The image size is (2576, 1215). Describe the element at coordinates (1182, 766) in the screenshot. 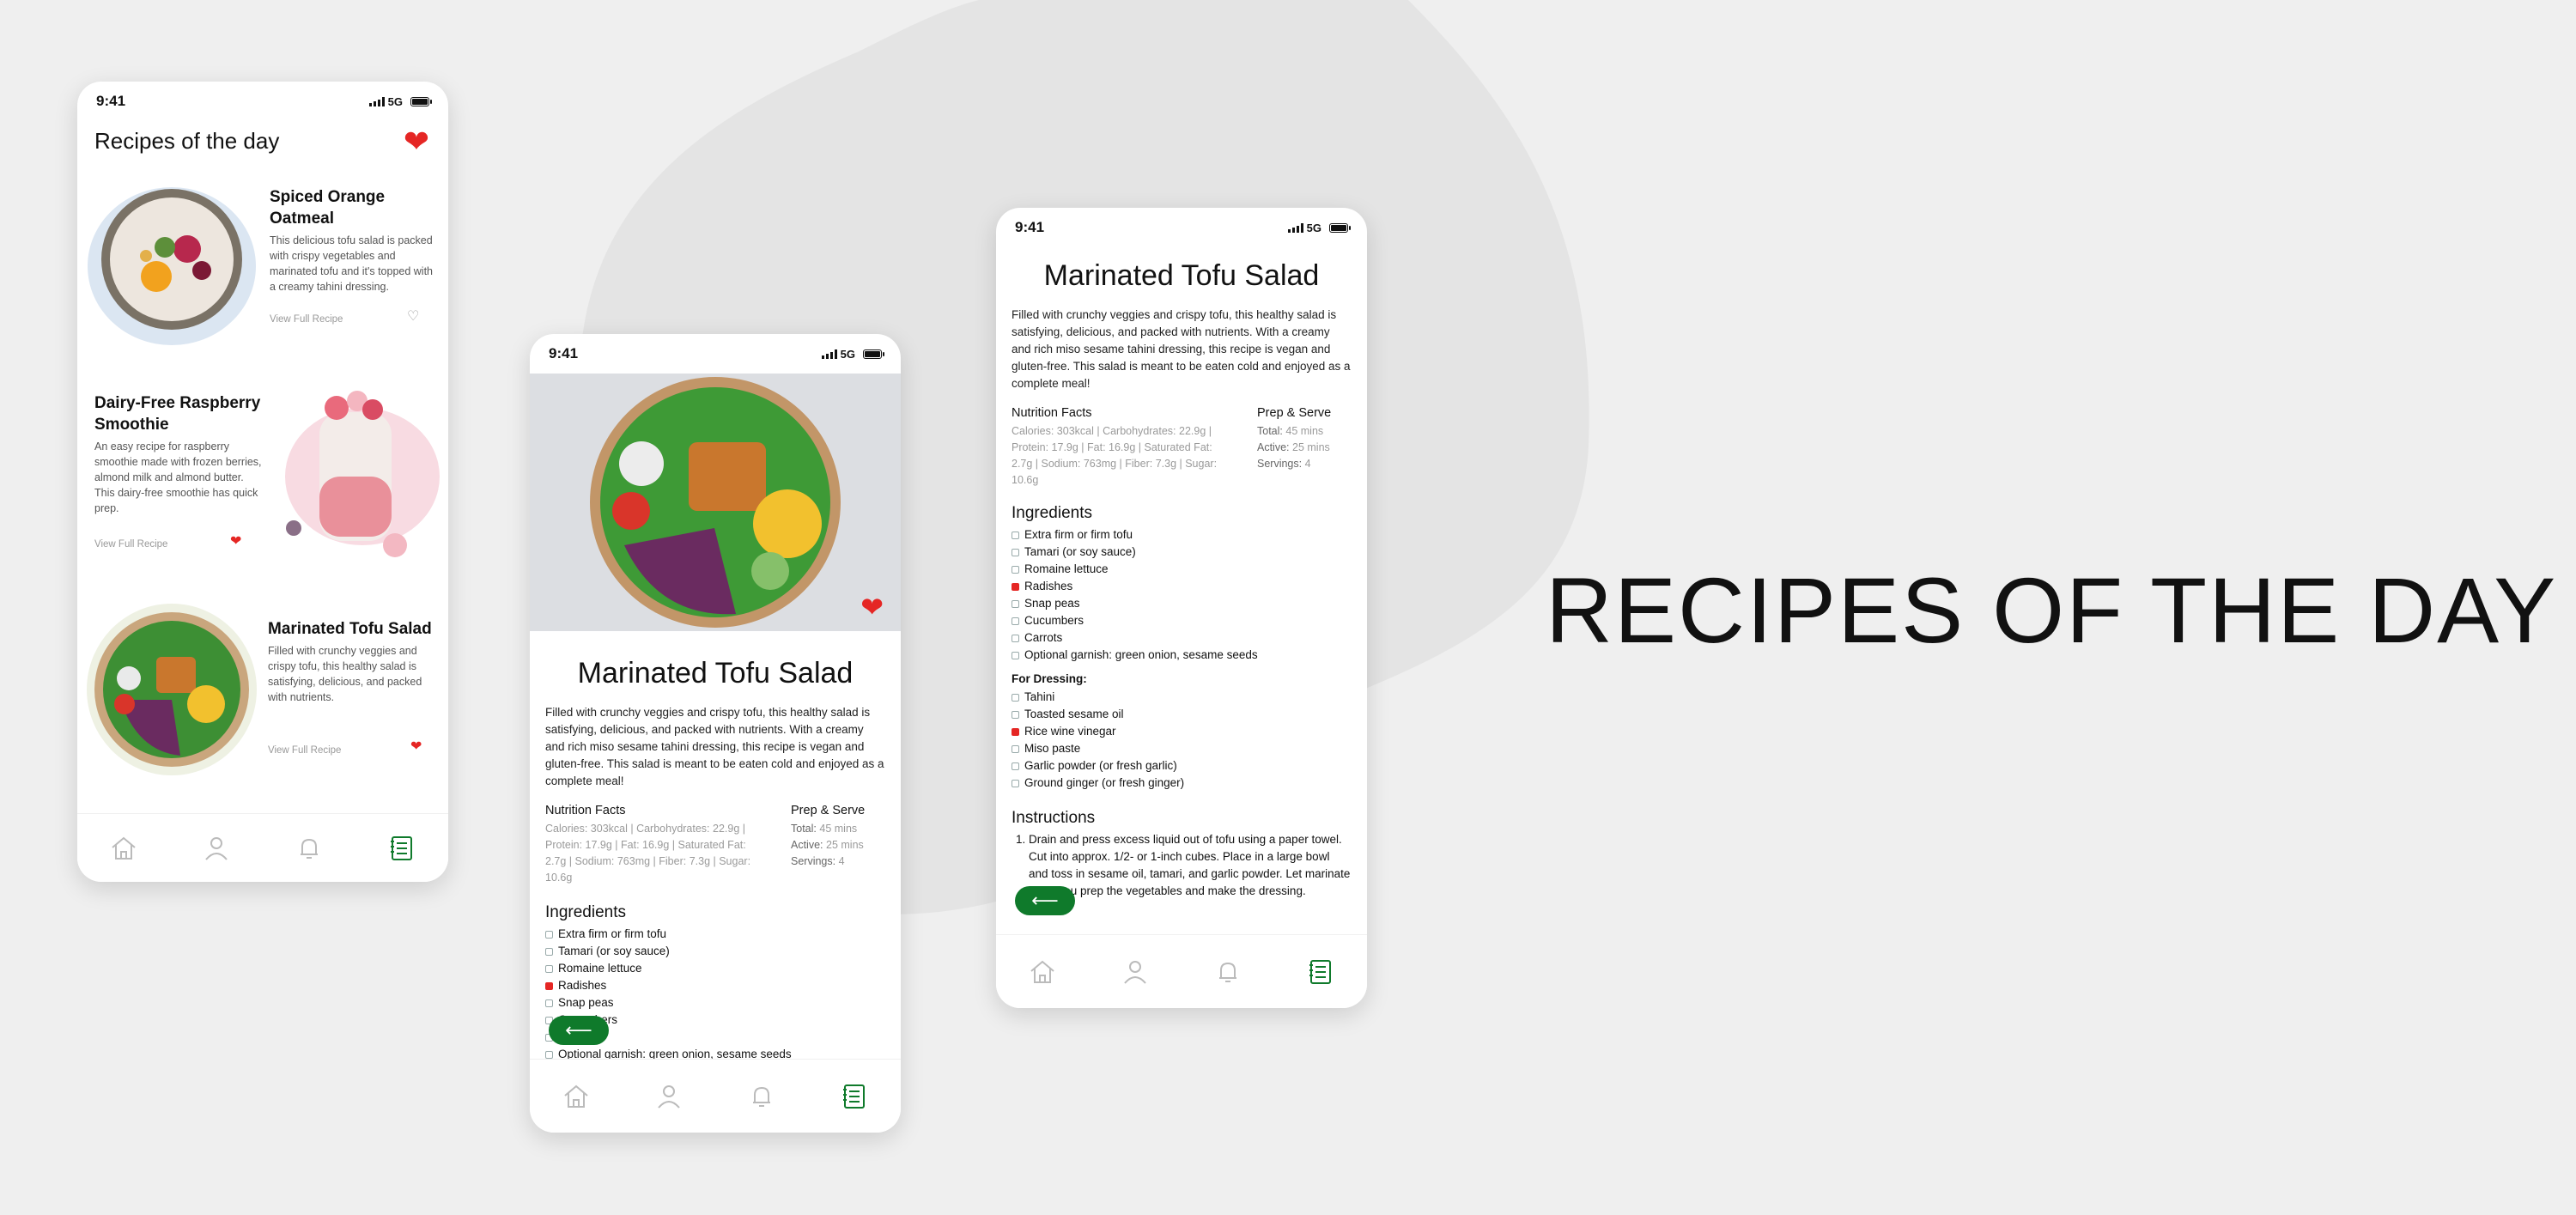

I see `ingredient-item: Garlic powder (or fresh garlic)` at that location.